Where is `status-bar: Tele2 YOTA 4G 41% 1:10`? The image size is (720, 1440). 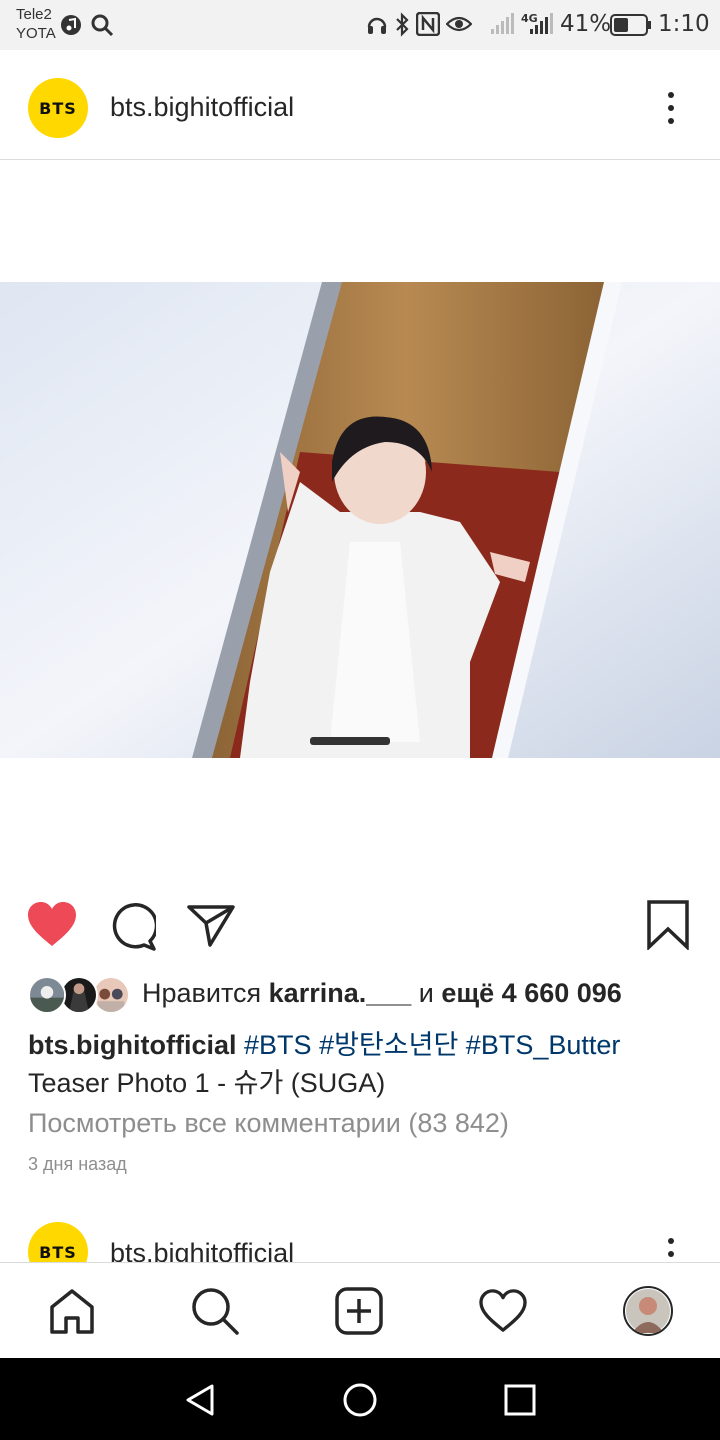
status-bar: Tele2 YOTA 4G 41% 1:10 is located at coordinates (360, 25).